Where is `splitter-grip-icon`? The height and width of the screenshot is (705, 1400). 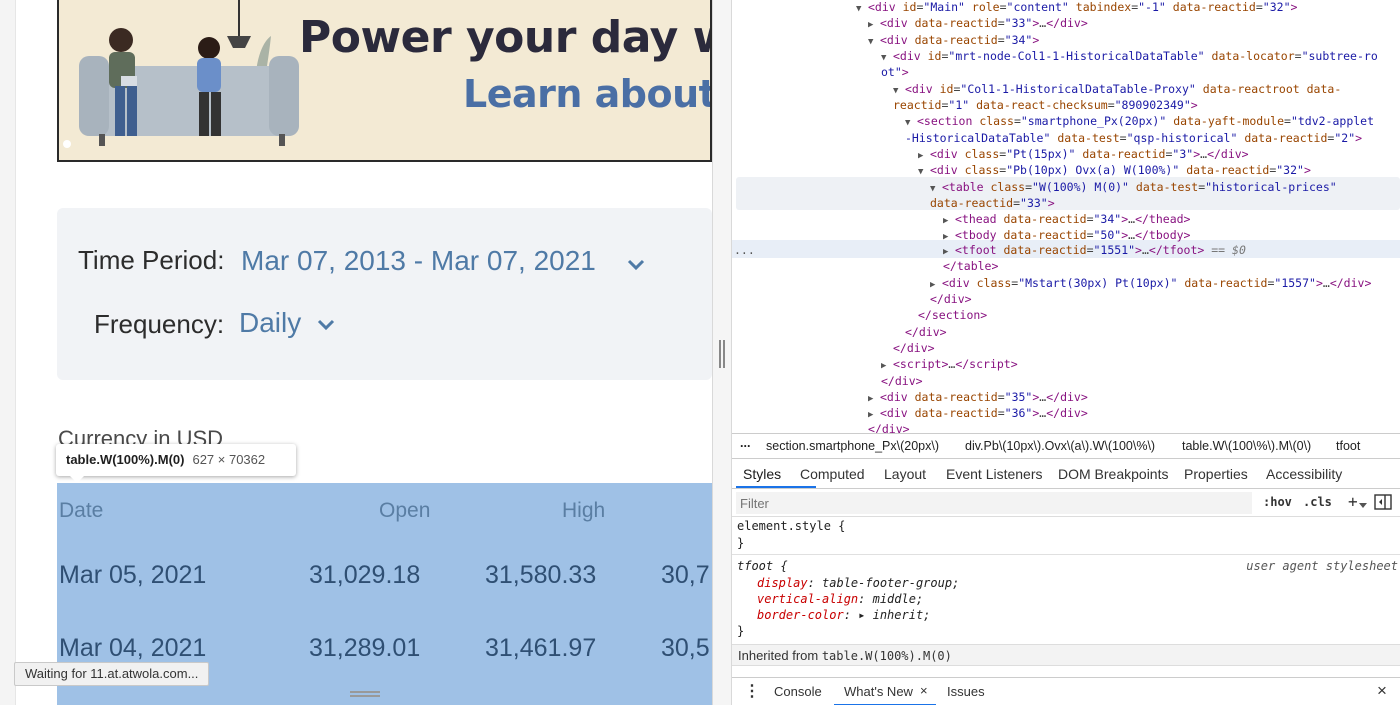
splitter-grip-icon is located at coordinates (722, 354).